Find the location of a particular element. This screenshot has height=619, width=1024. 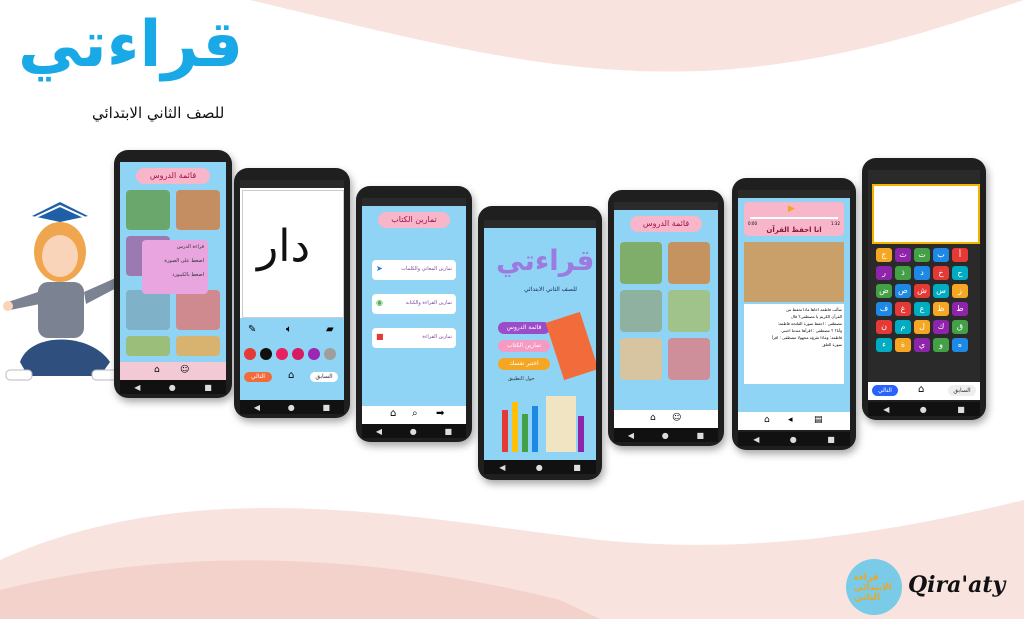

color-gray is located at coordinates (330, 354).